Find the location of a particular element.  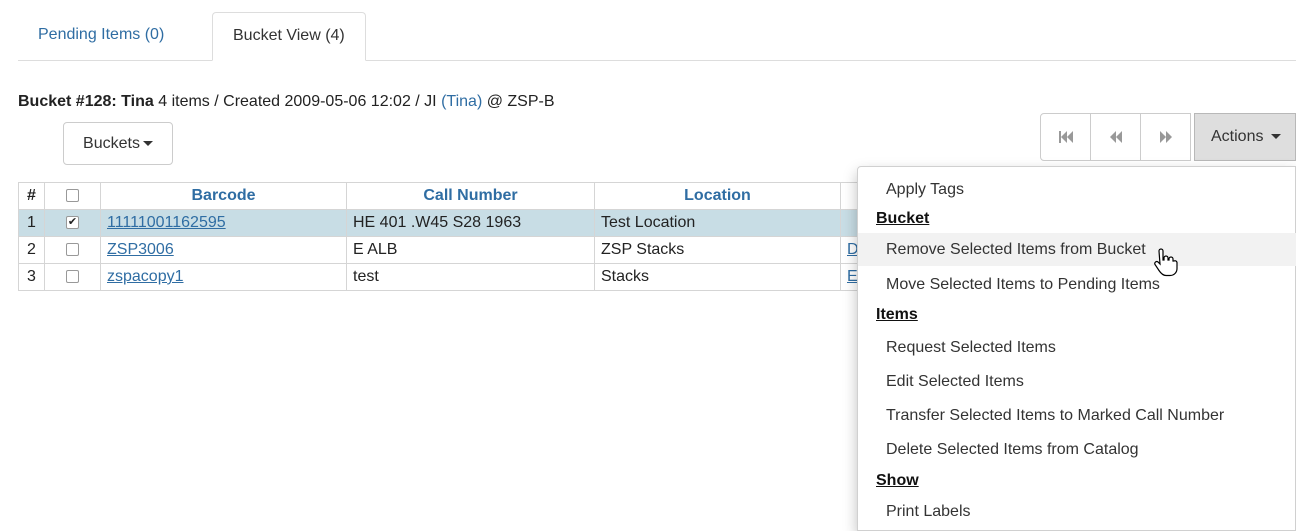

buckets-dropdown-button: Buckets is located at coordinates (118, 143).